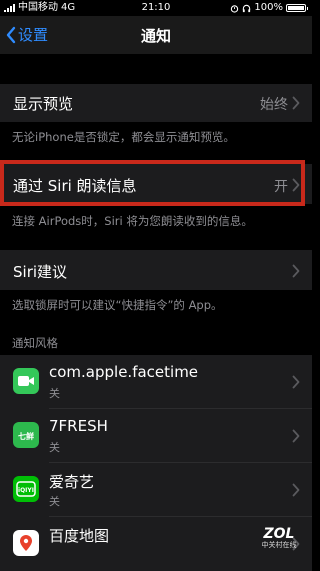  What do you see at coordinates (274, 105) in the screenshot?
I see `show-preview-value: 始终` at bounding box center [274, 105].